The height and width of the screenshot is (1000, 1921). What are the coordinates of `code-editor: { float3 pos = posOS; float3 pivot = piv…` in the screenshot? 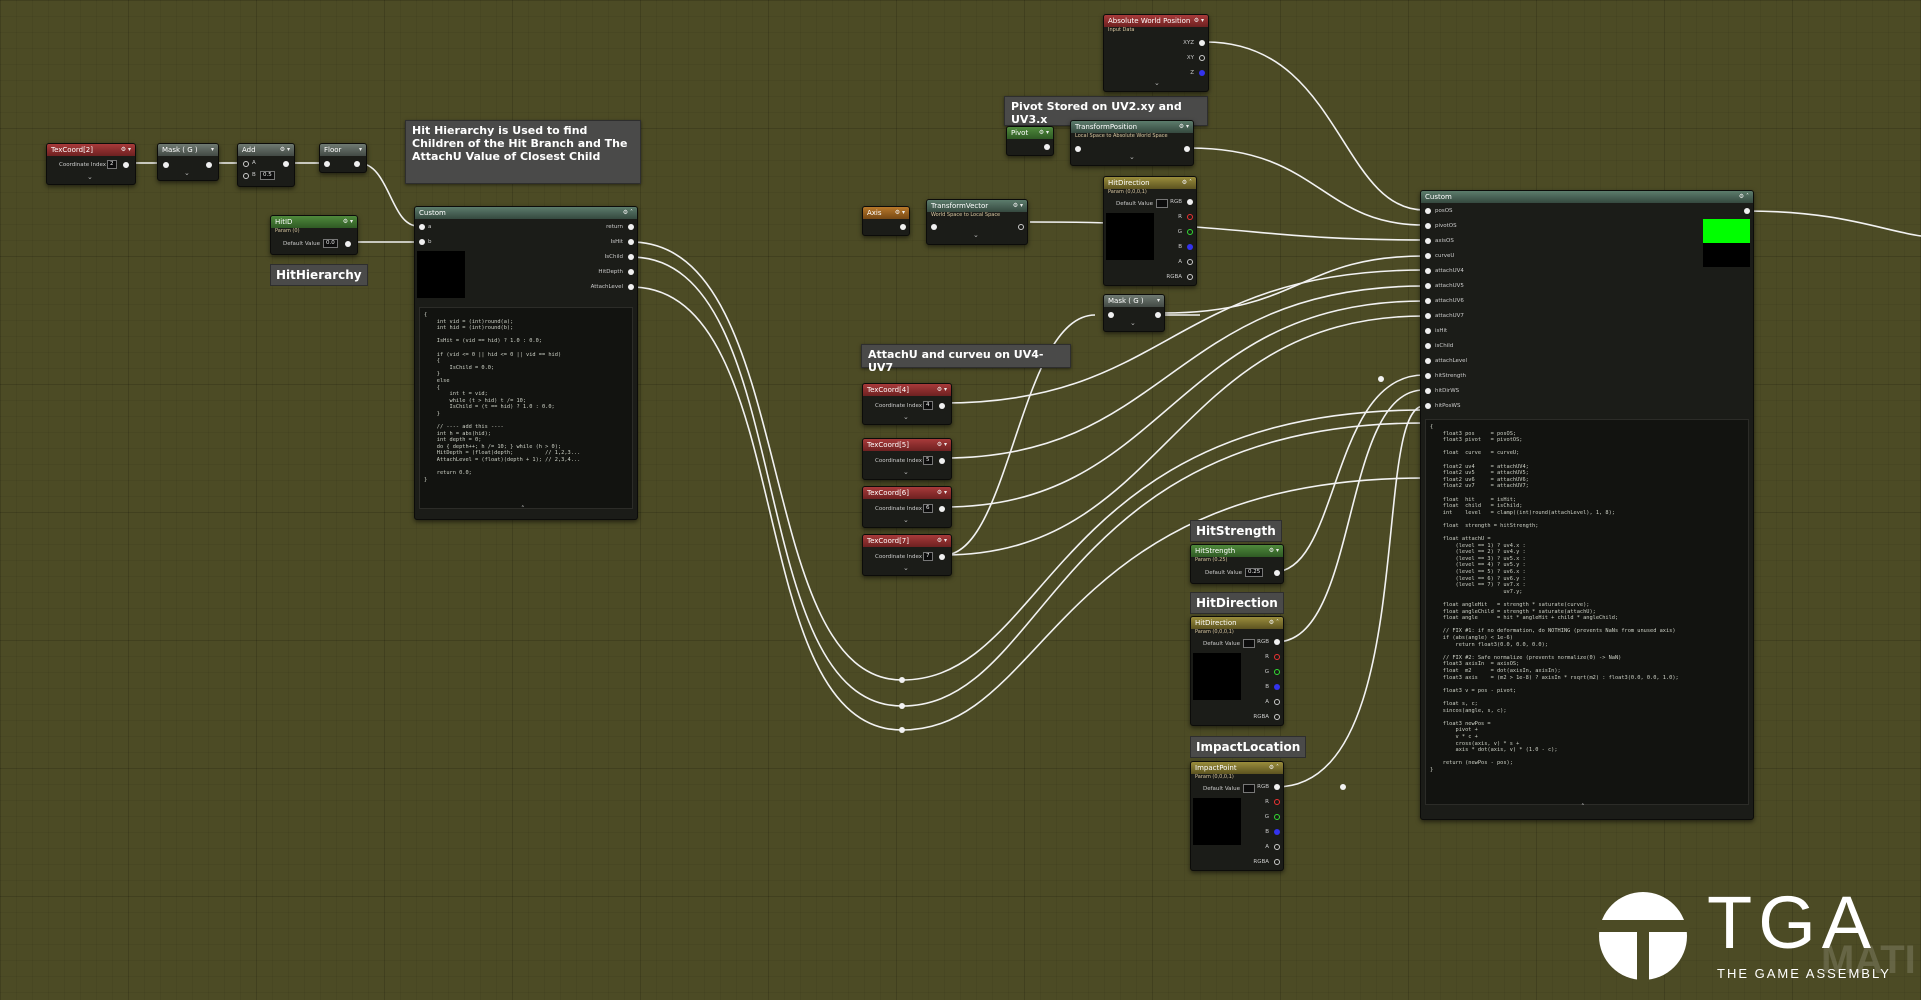 It's located at (1587, 612).